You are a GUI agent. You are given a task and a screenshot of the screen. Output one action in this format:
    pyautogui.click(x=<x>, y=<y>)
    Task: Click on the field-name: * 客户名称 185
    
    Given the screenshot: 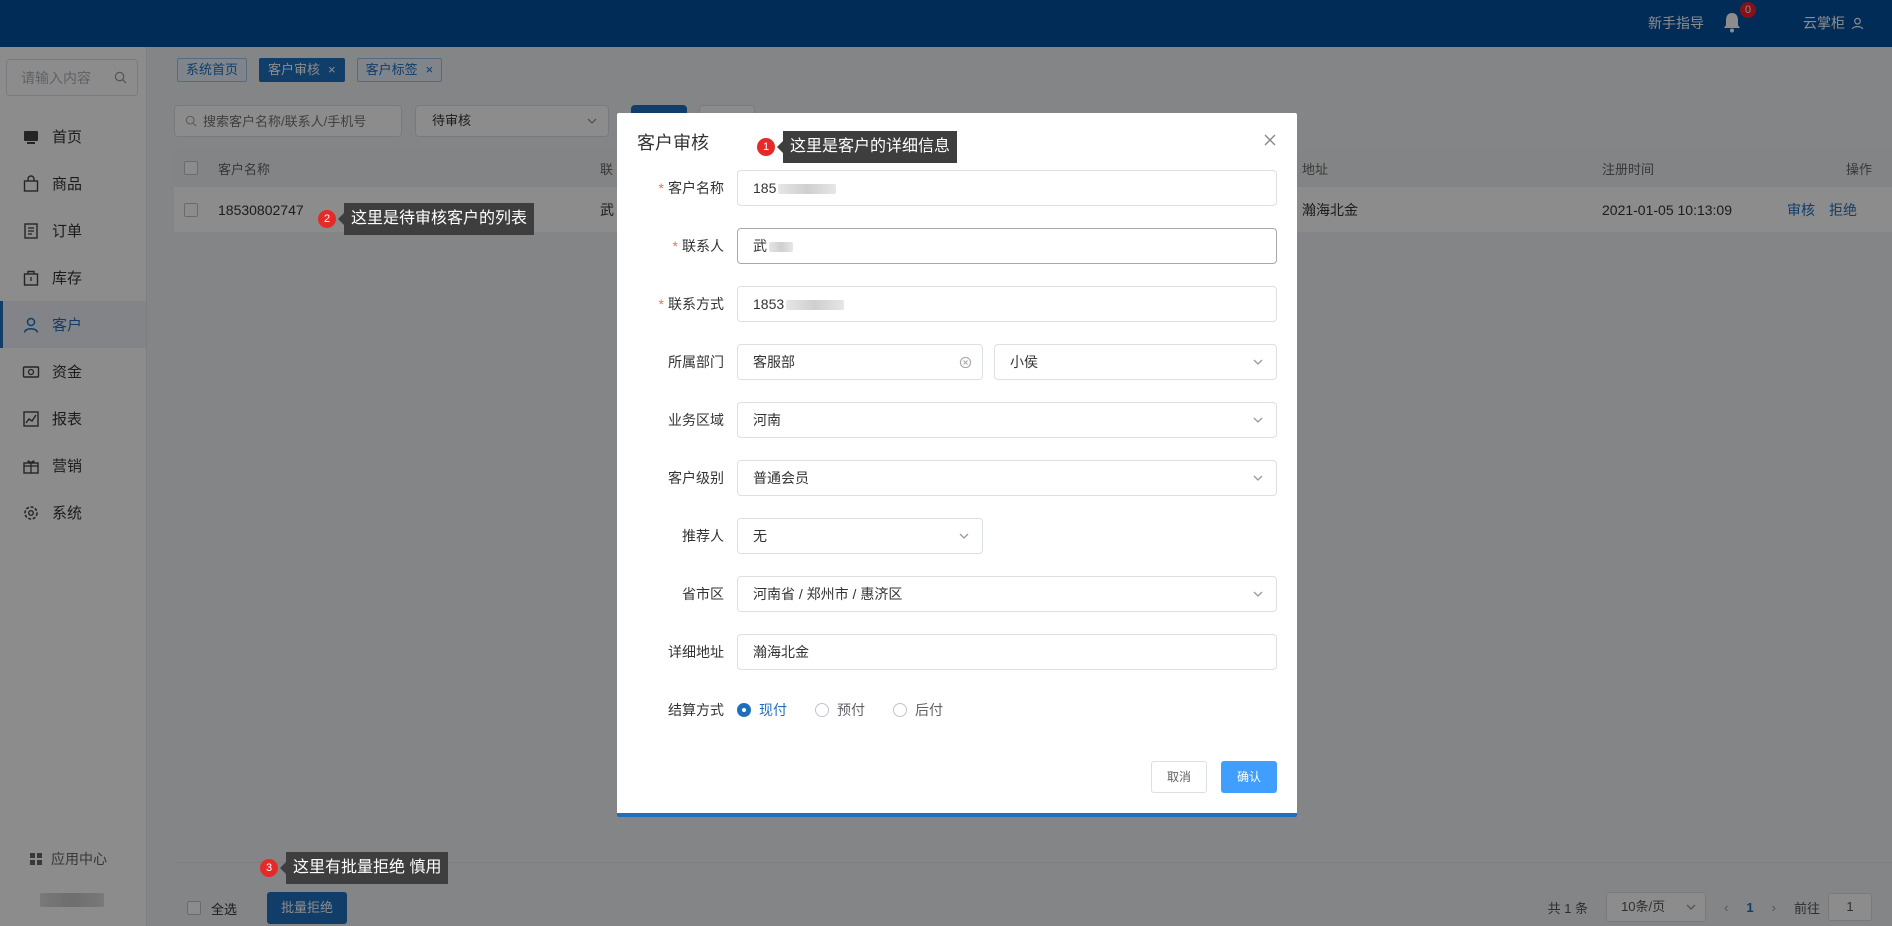 What is the action you would take?
    pyautogui.click(x=957, y=188)
    